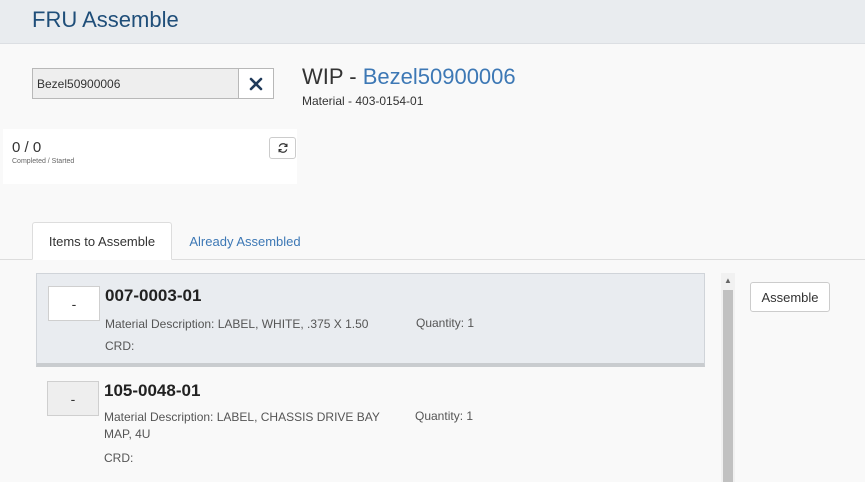  I want to click on clear-search-button, so click(256, 83).